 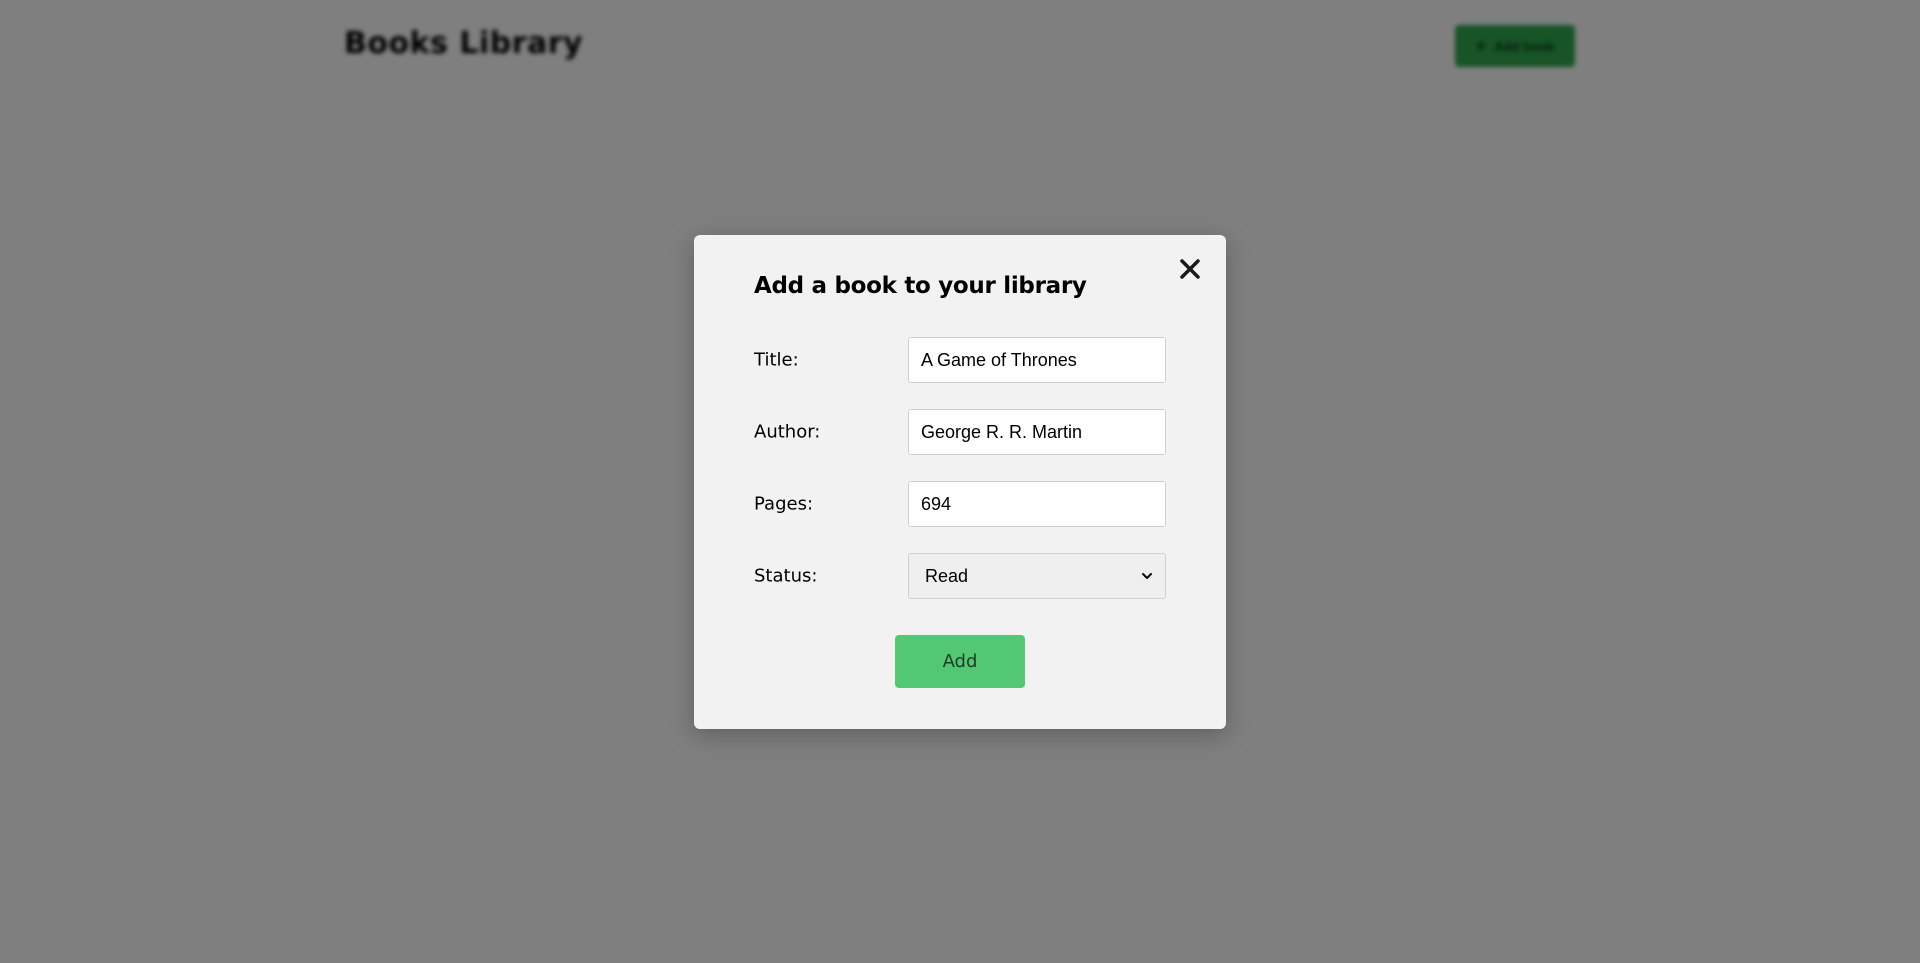 I want to click on title-input, so click(x=1037, y=360).